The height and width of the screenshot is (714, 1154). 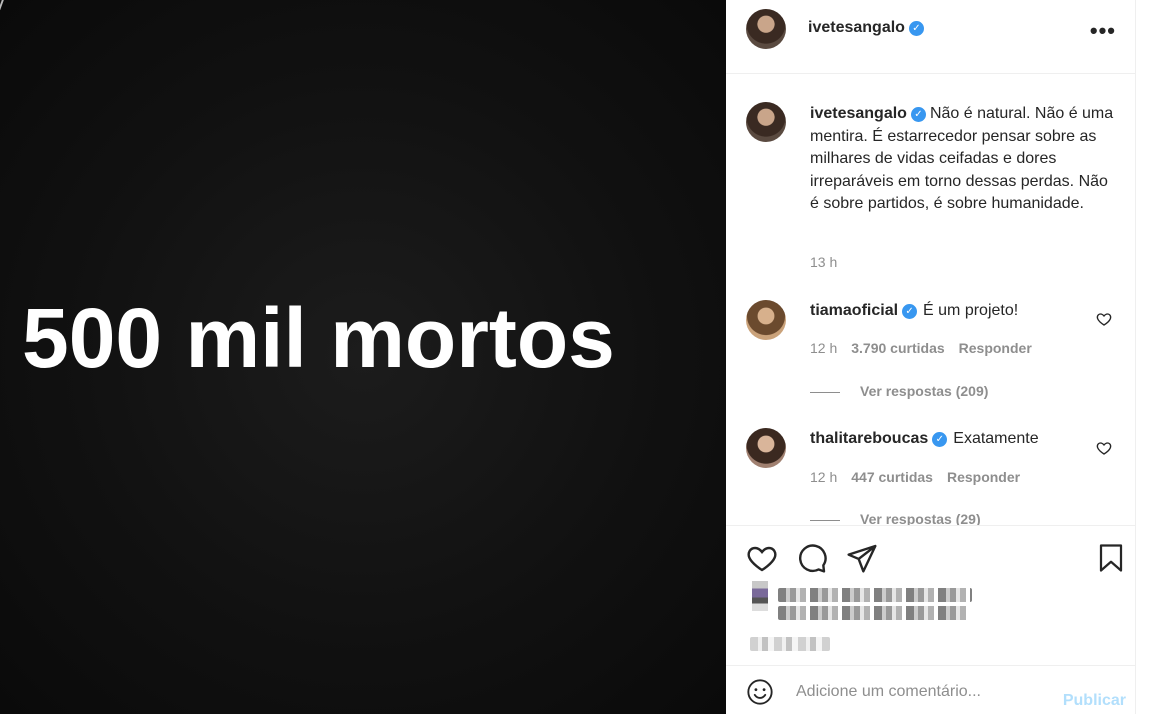 What do you see at coordinates (924, 391) in the screenshot?
I see `view-replies-label: Ver respostas (209)` at bounding box center [924, 391].